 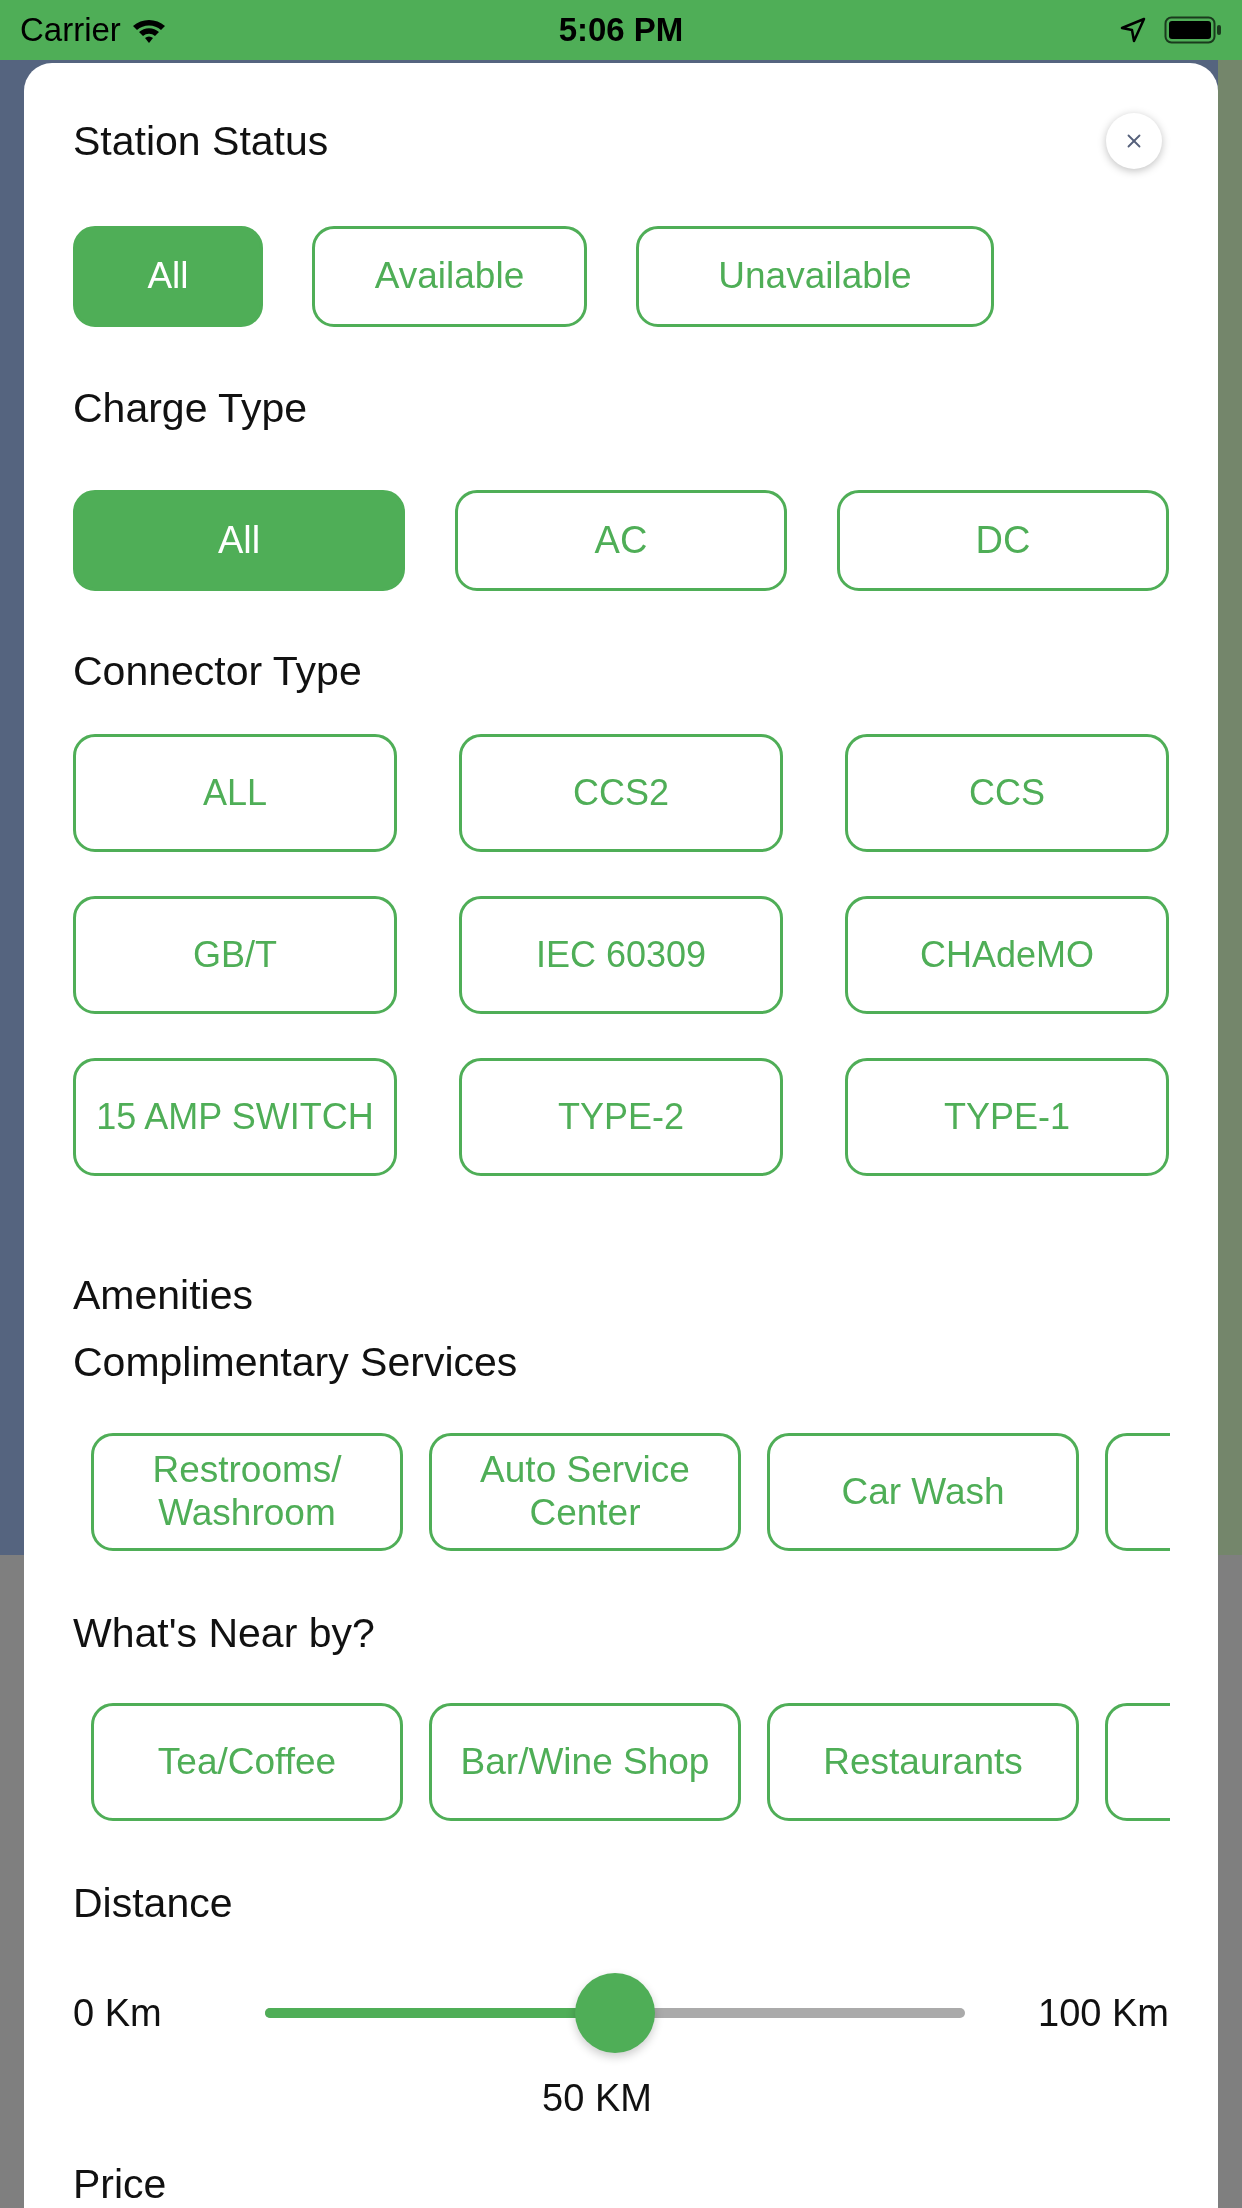 I want to click on filter-chip: CCS2, so click(x=621, y=793).